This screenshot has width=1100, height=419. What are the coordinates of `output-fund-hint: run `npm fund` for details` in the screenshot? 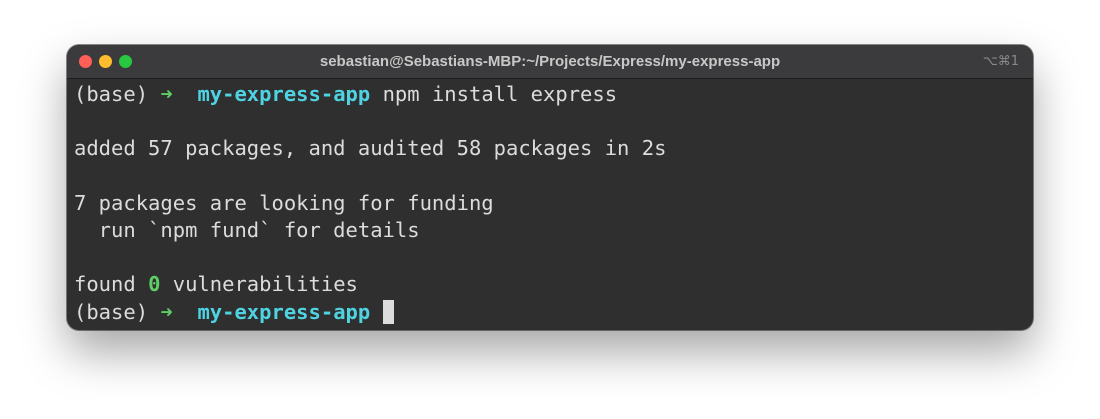 It's located at (247, 229).